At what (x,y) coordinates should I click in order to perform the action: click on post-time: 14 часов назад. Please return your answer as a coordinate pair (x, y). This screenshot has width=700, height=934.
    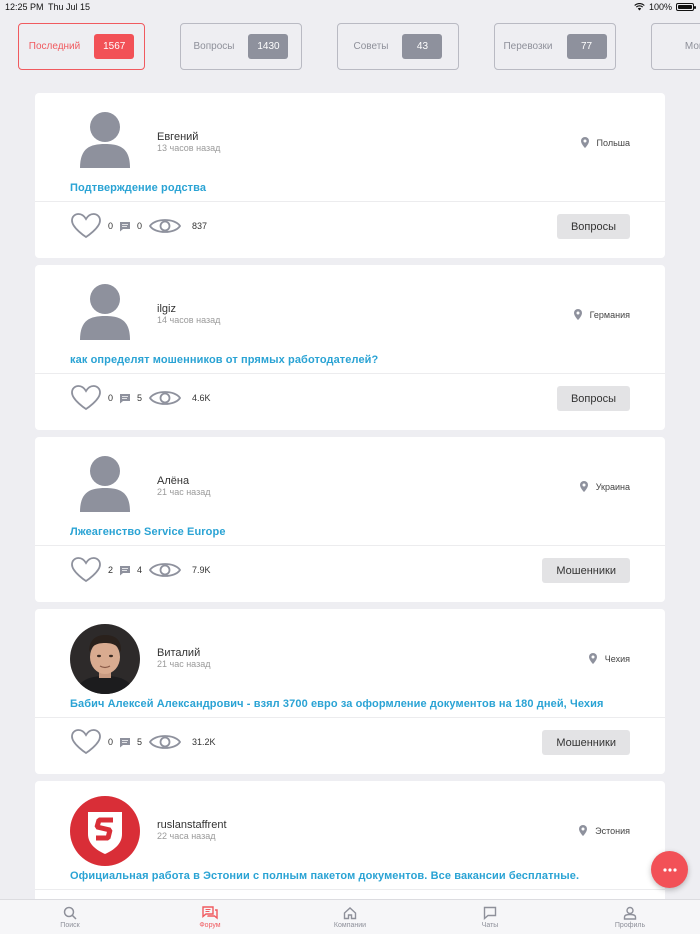
    Looking at the image, I should click on (189, 320).